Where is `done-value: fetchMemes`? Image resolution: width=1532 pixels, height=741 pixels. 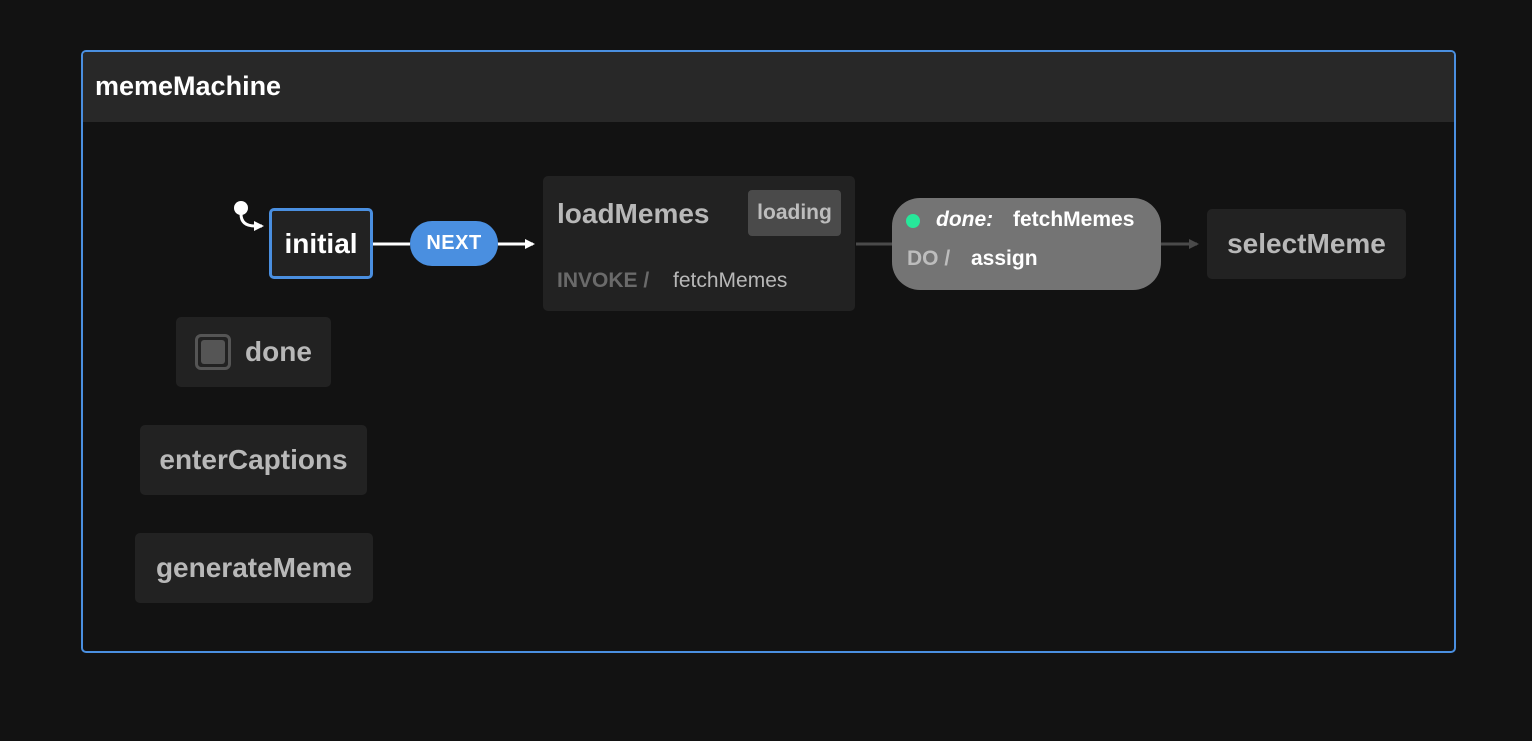
done-value: fetchMemes is located at coordinates (1074, 219).